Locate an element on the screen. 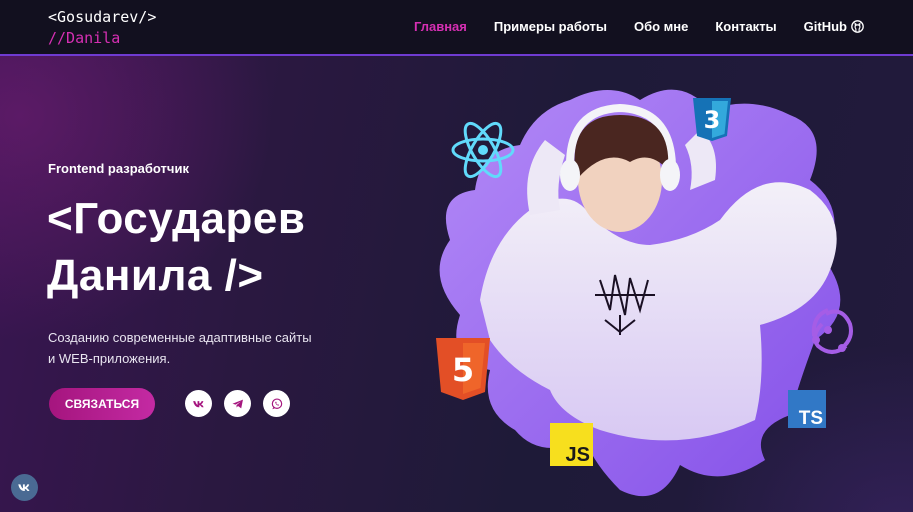  hero-title-line-1: <Государев is located at coordinates (176, 218).